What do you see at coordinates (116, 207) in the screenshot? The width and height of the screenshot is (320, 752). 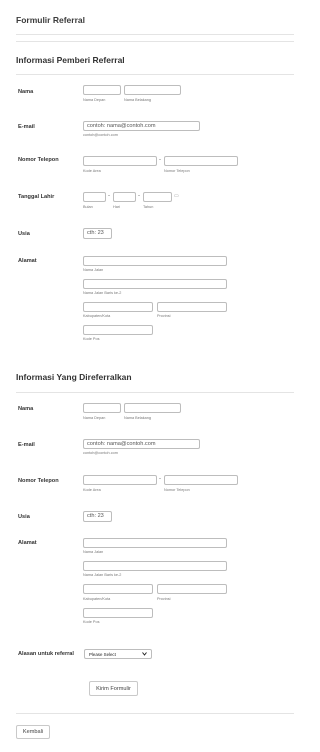 I see `birth-day-sublabel: Hari` at bounding box center [116, 207].